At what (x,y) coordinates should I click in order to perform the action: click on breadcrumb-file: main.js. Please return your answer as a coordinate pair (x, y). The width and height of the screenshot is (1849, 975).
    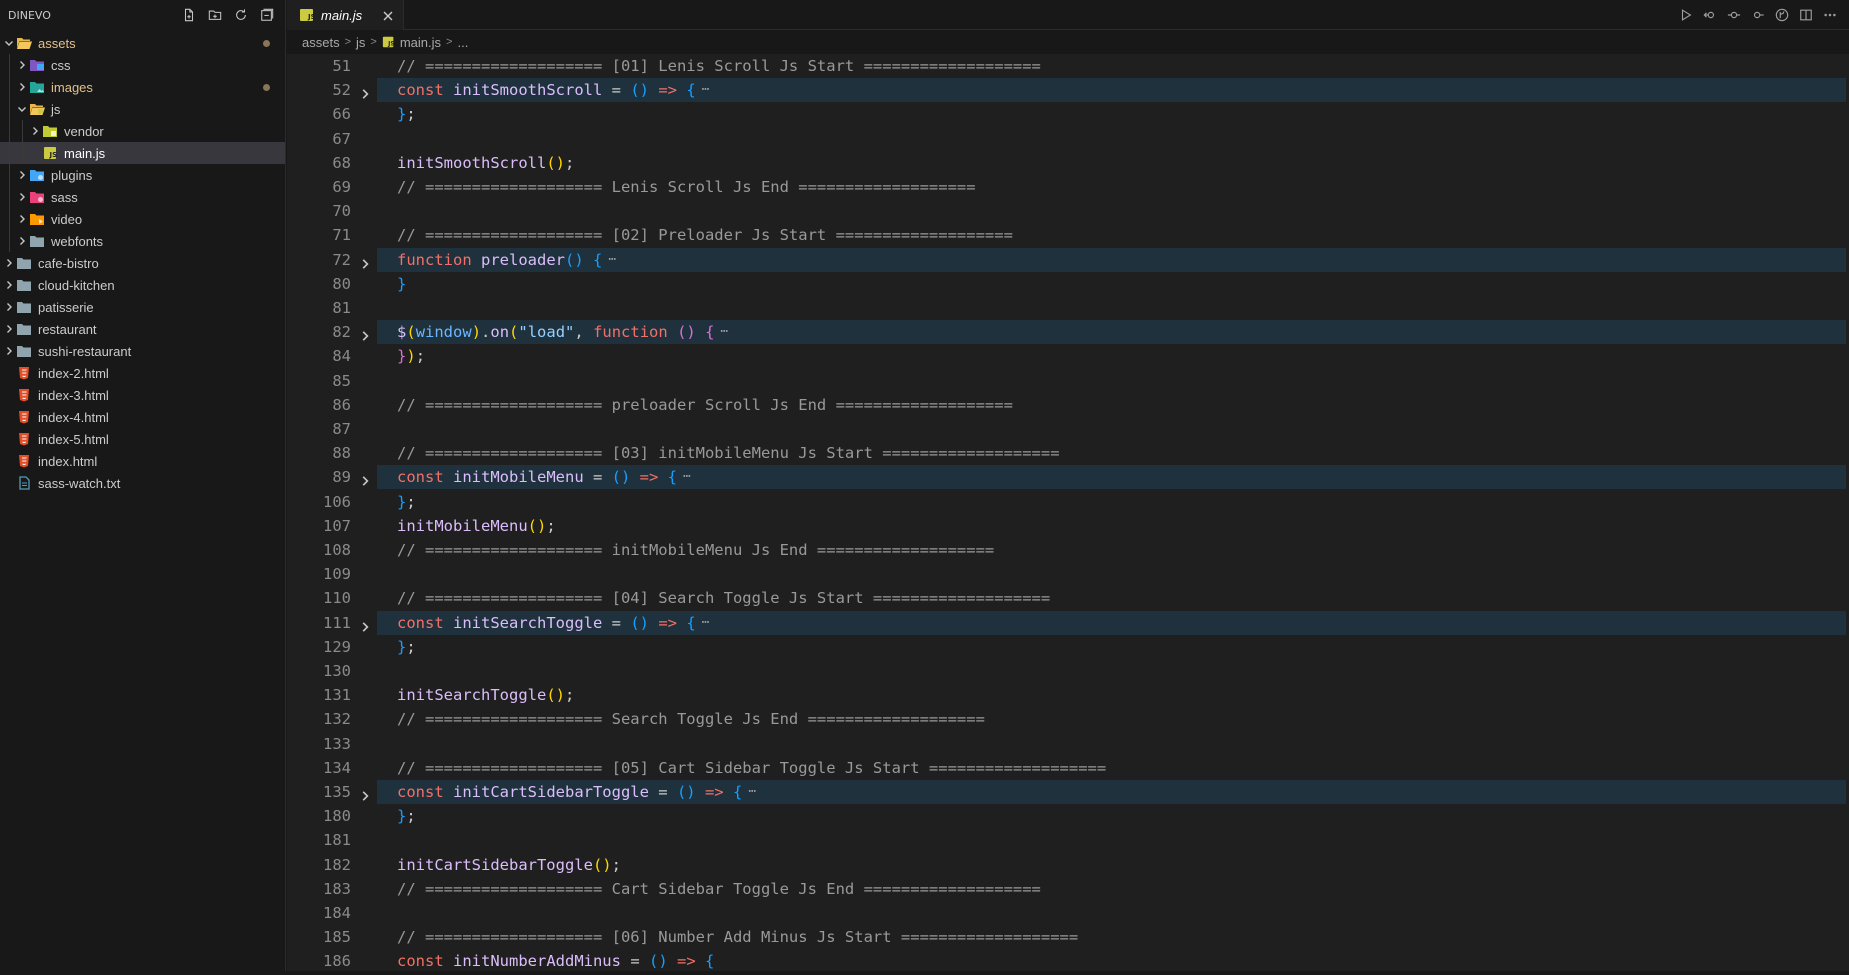
    Looking at the image, I should click on (420, 42).